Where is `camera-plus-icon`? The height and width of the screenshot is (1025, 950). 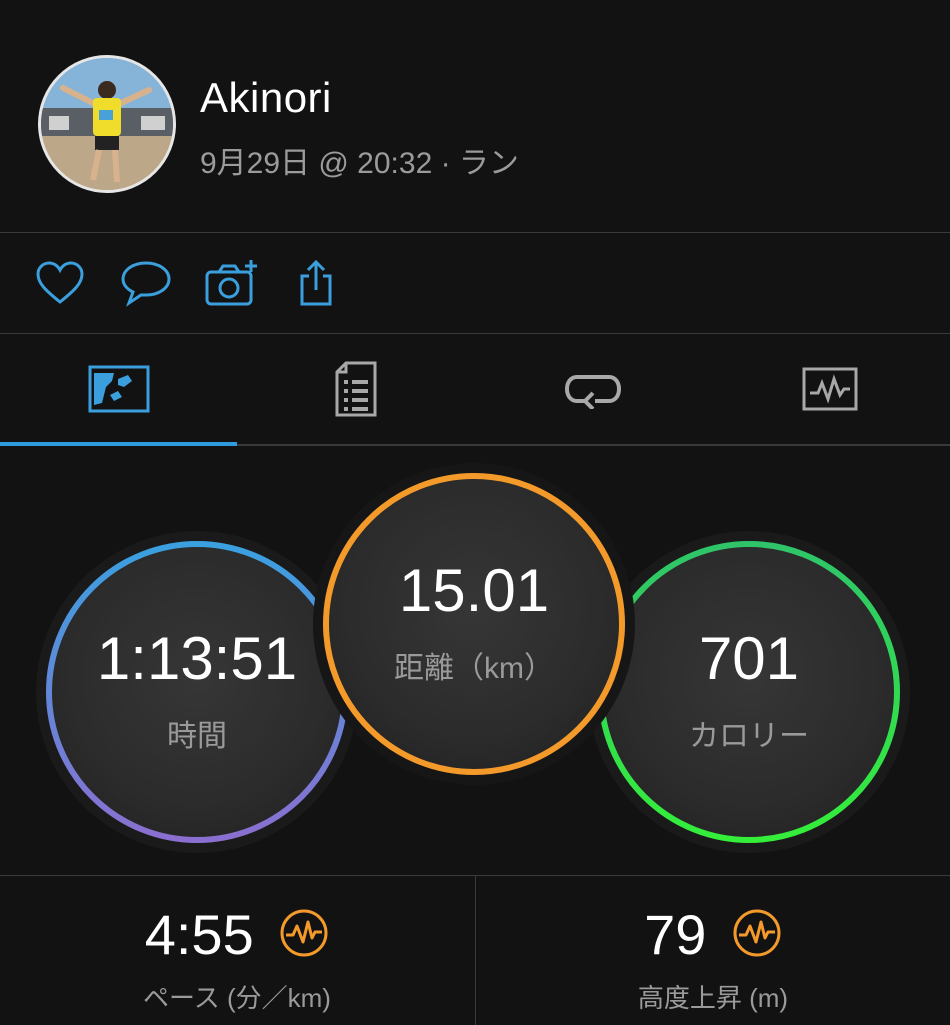
camera-plus-icon is located at coordinates (231, 283).